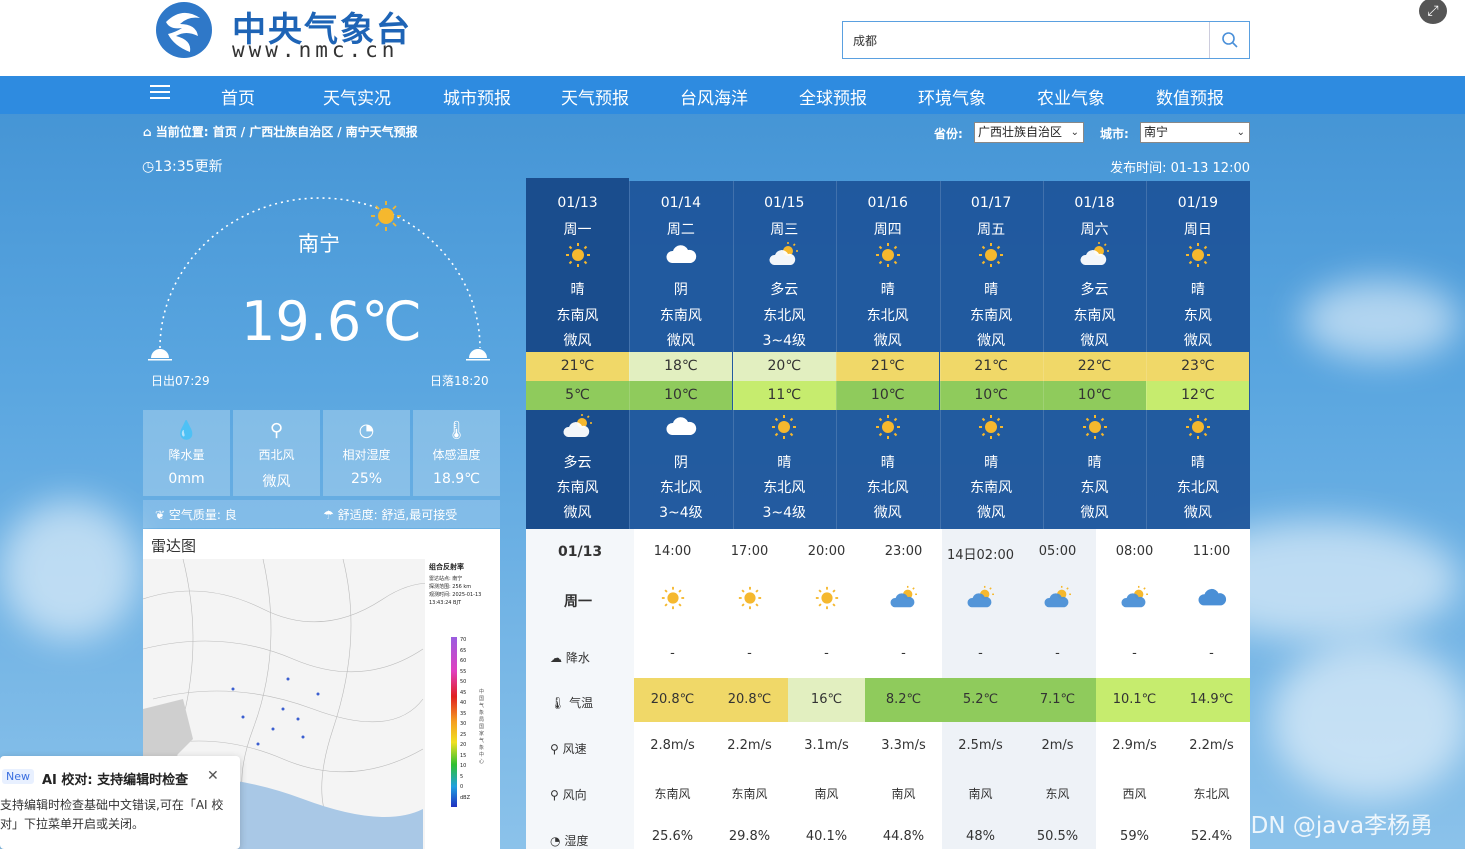  I want to click on forecast-day-icon, so click(577, 255).